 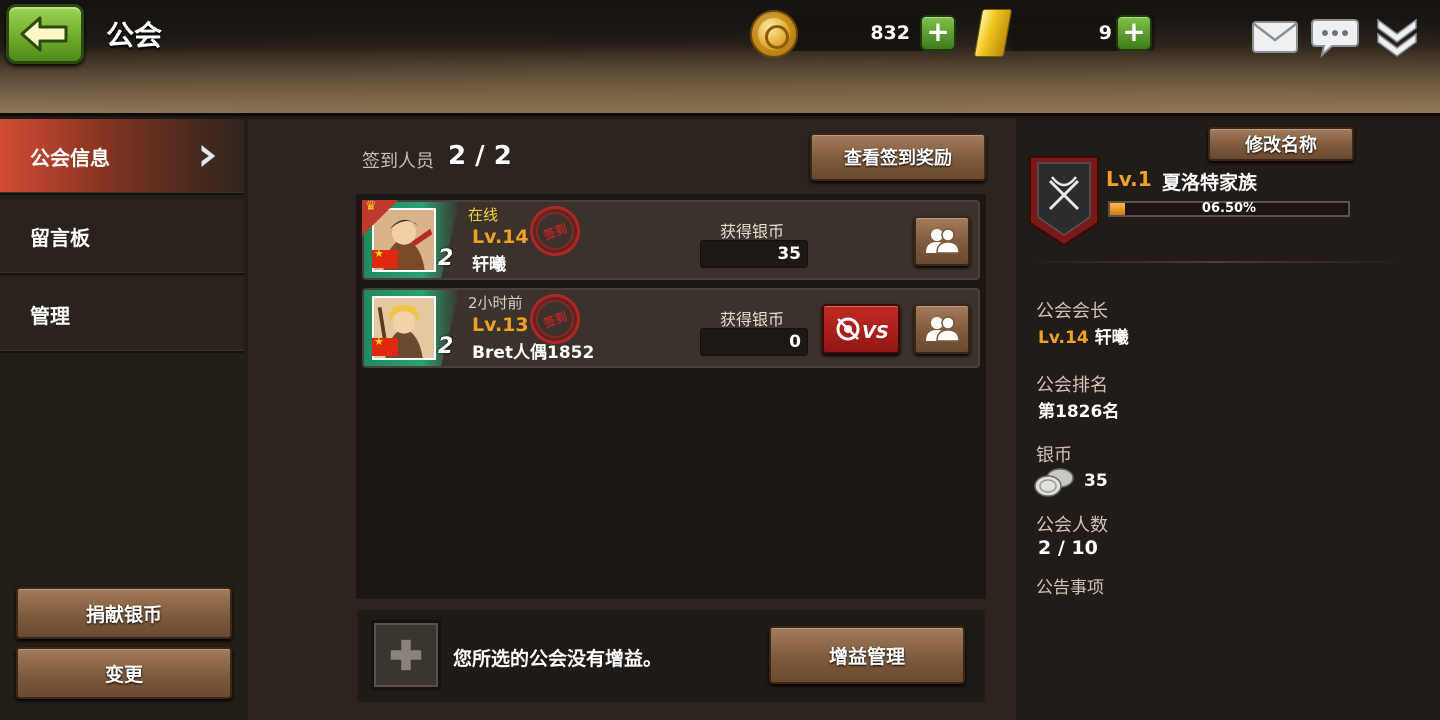 I want to click on notice-label: 公告事项, so click(x=1070, y=588).